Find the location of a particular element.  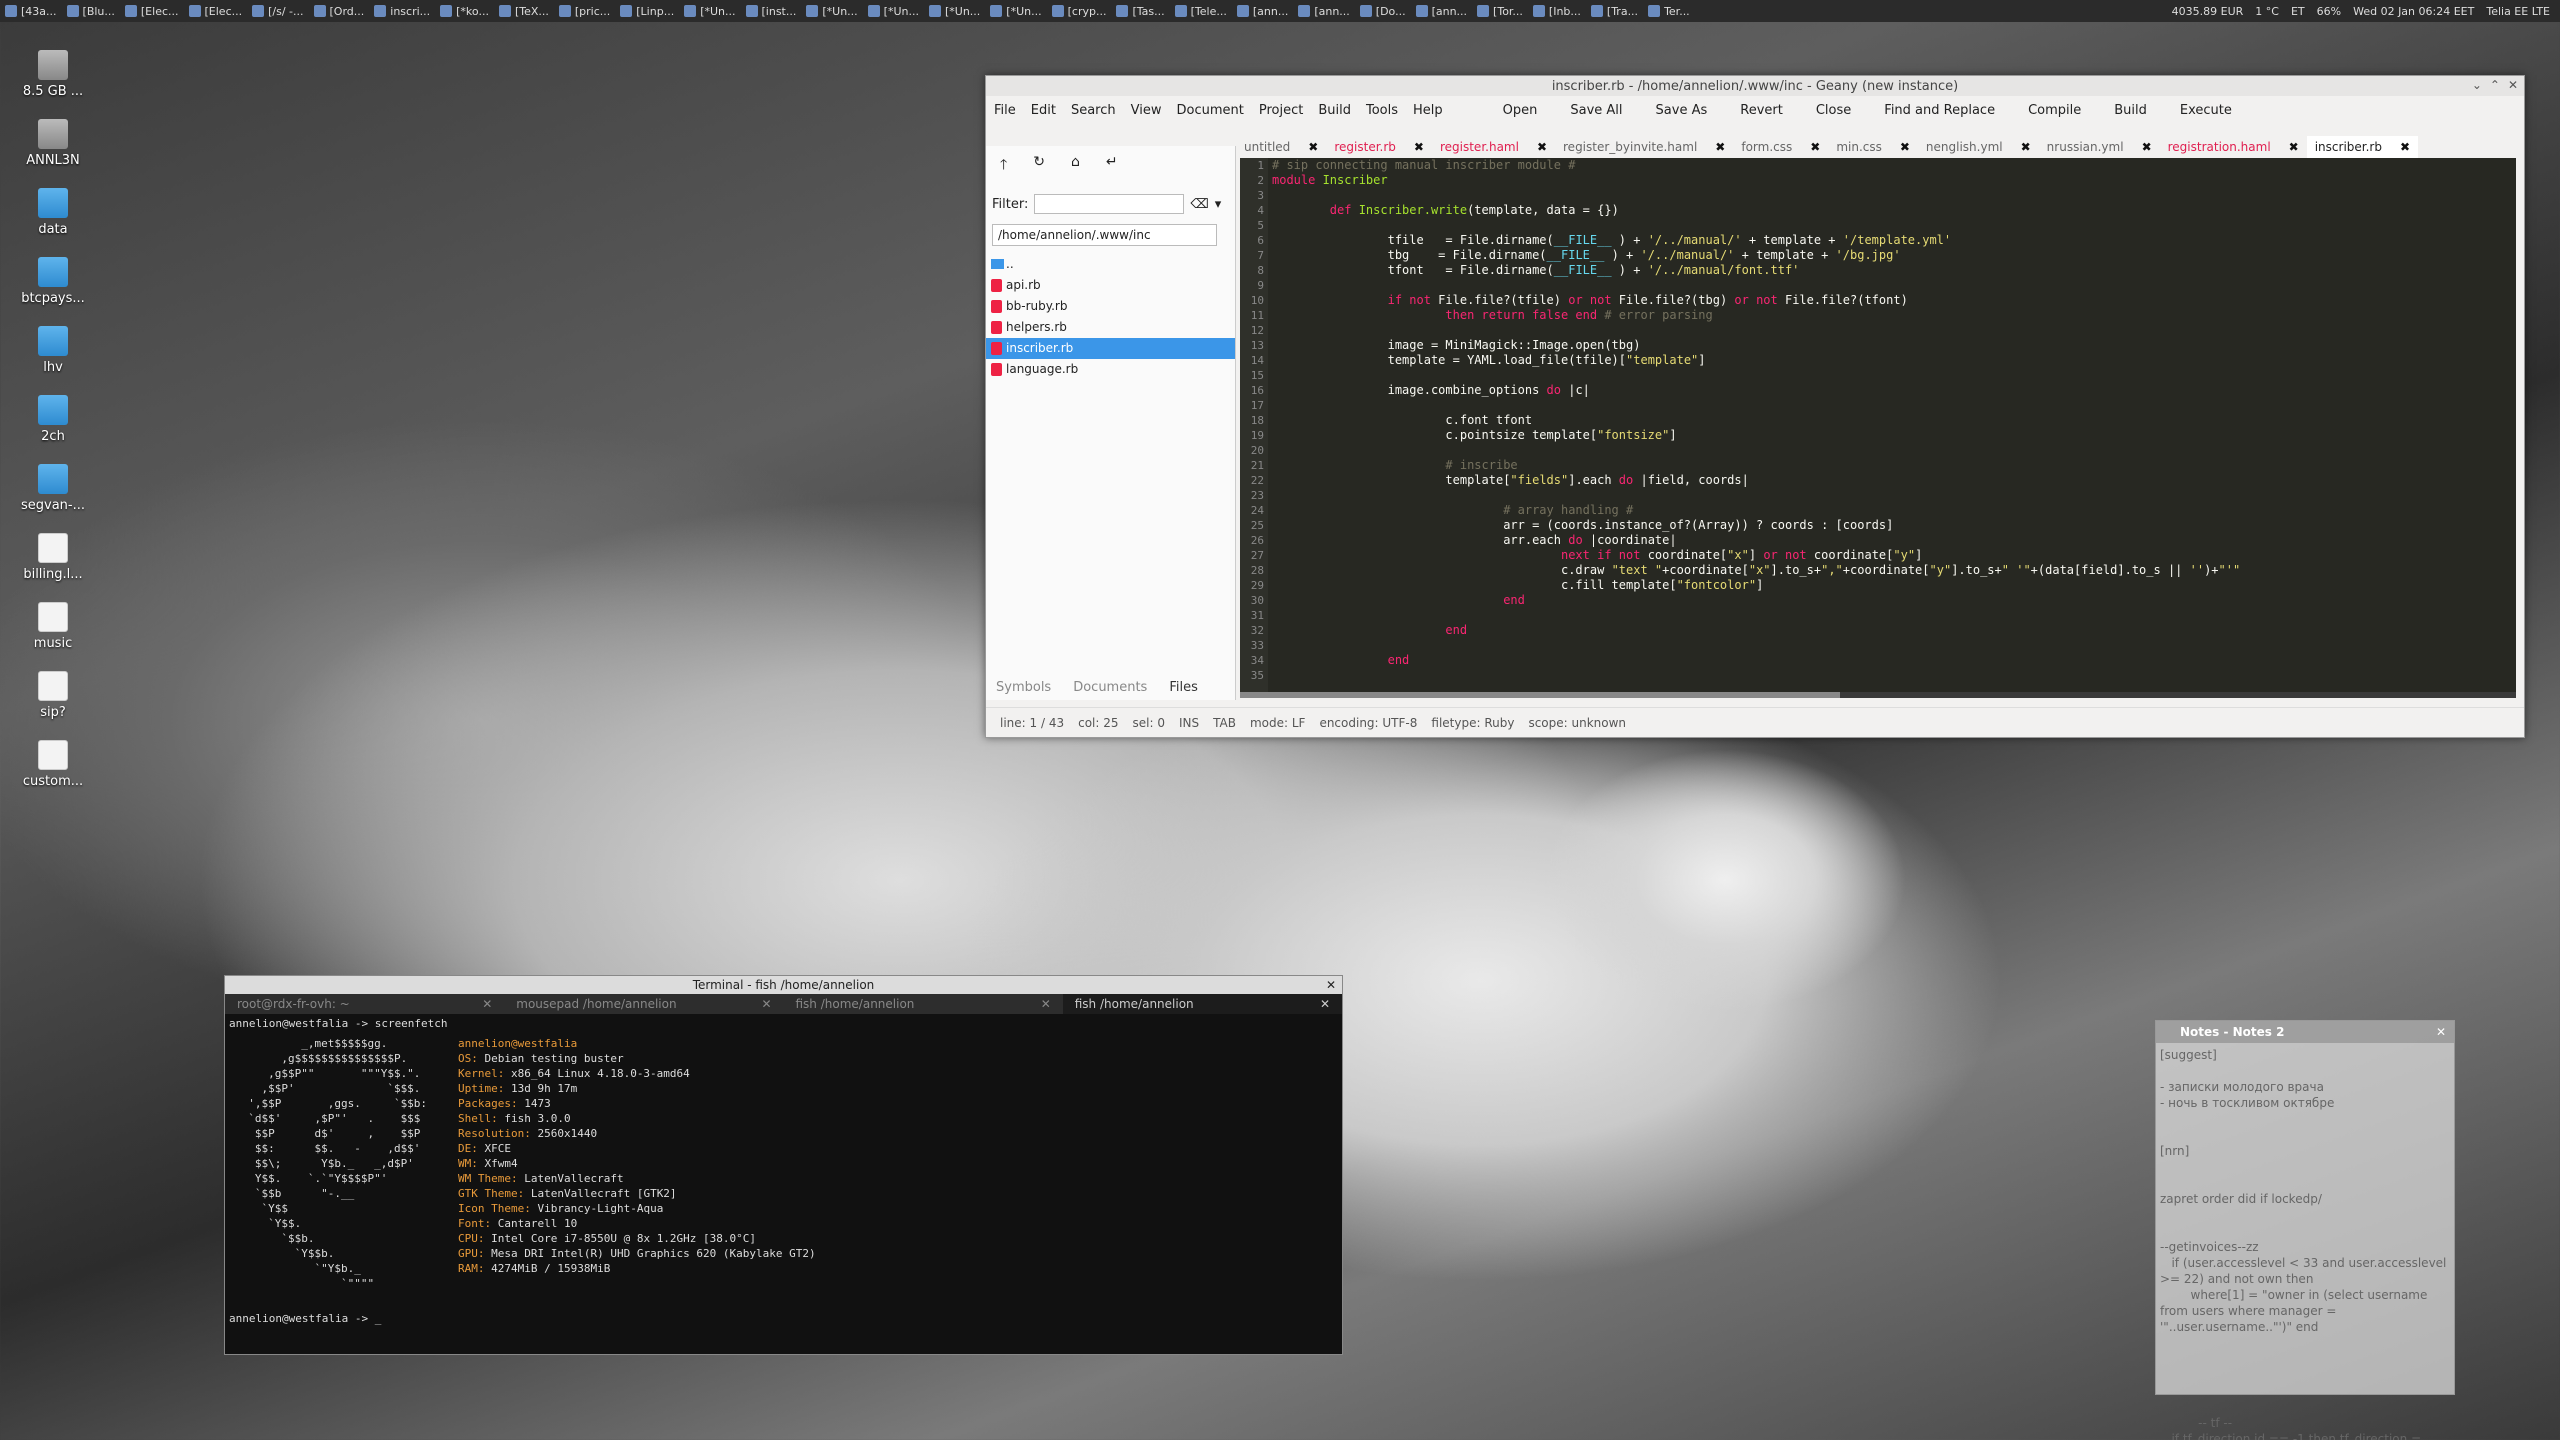

desktop-icon: lhv is located at coordinates (53, 350).